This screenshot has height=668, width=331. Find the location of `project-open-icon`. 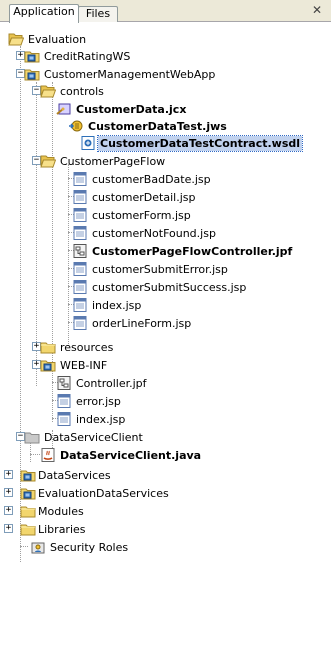

project-open-icon is located at coordinates (32, 74).